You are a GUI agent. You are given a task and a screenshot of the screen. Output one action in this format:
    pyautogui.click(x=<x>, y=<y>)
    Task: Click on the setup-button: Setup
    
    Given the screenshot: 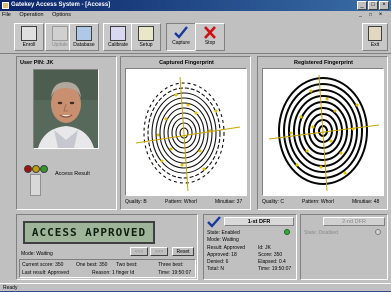 What is the action you would take?
    pyautogui.click(x=146, y=37)
    